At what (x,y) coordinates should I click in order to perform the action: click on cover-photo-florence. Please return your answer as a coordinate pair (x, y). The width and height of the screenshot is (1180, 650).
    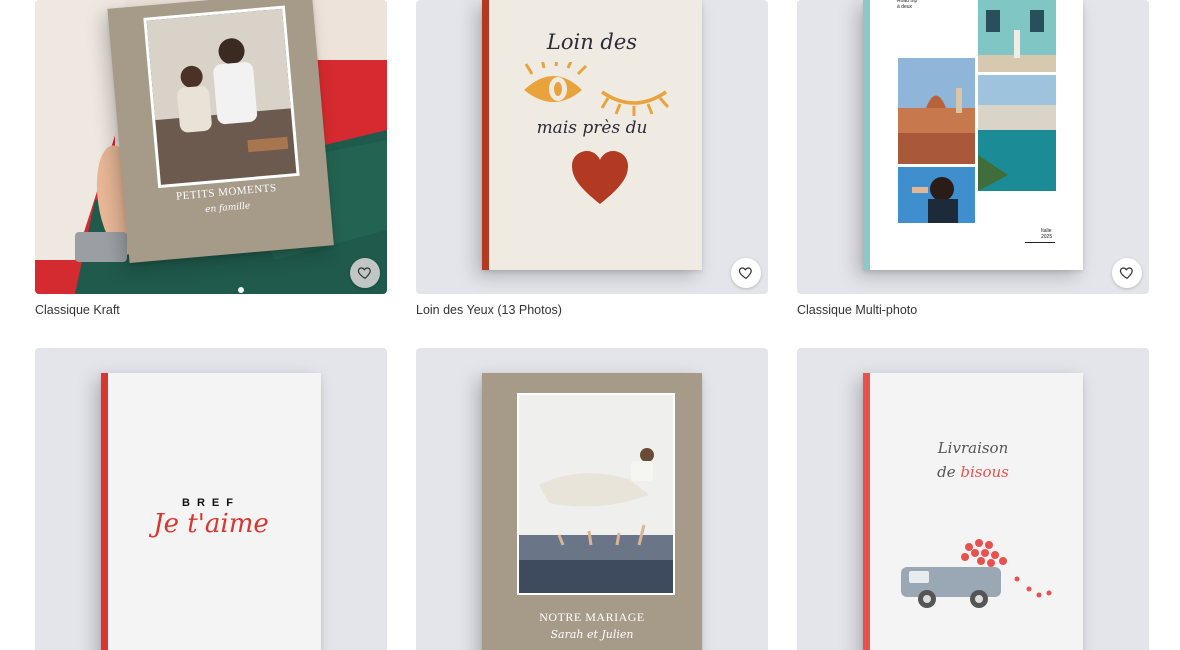
    Looking at the image, I should click on (936, 111).